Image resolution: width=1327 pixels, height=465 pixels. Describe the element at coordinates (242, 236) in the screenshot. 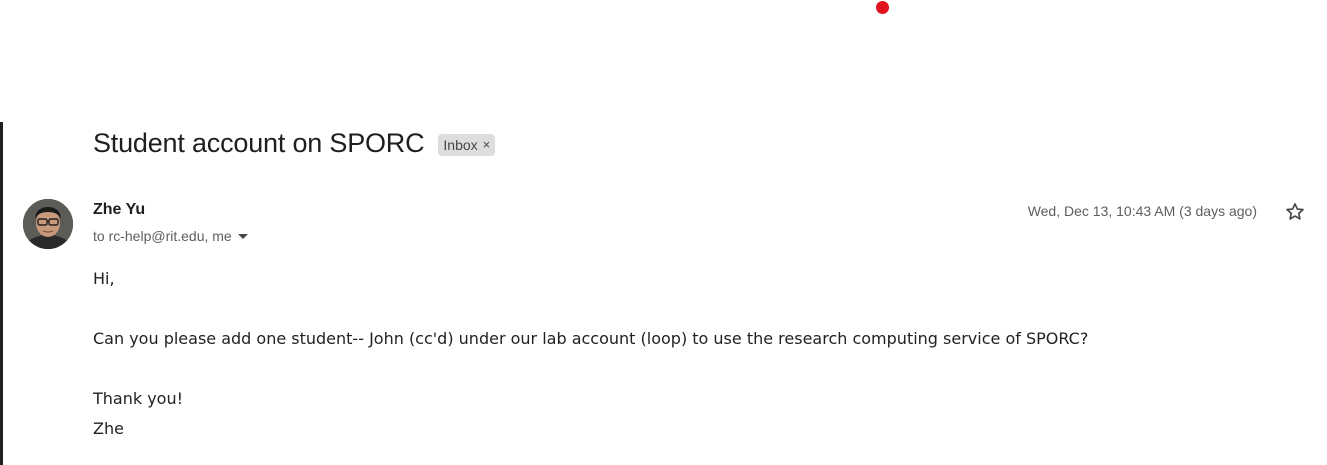

I see `caret-down-icon` at that location.